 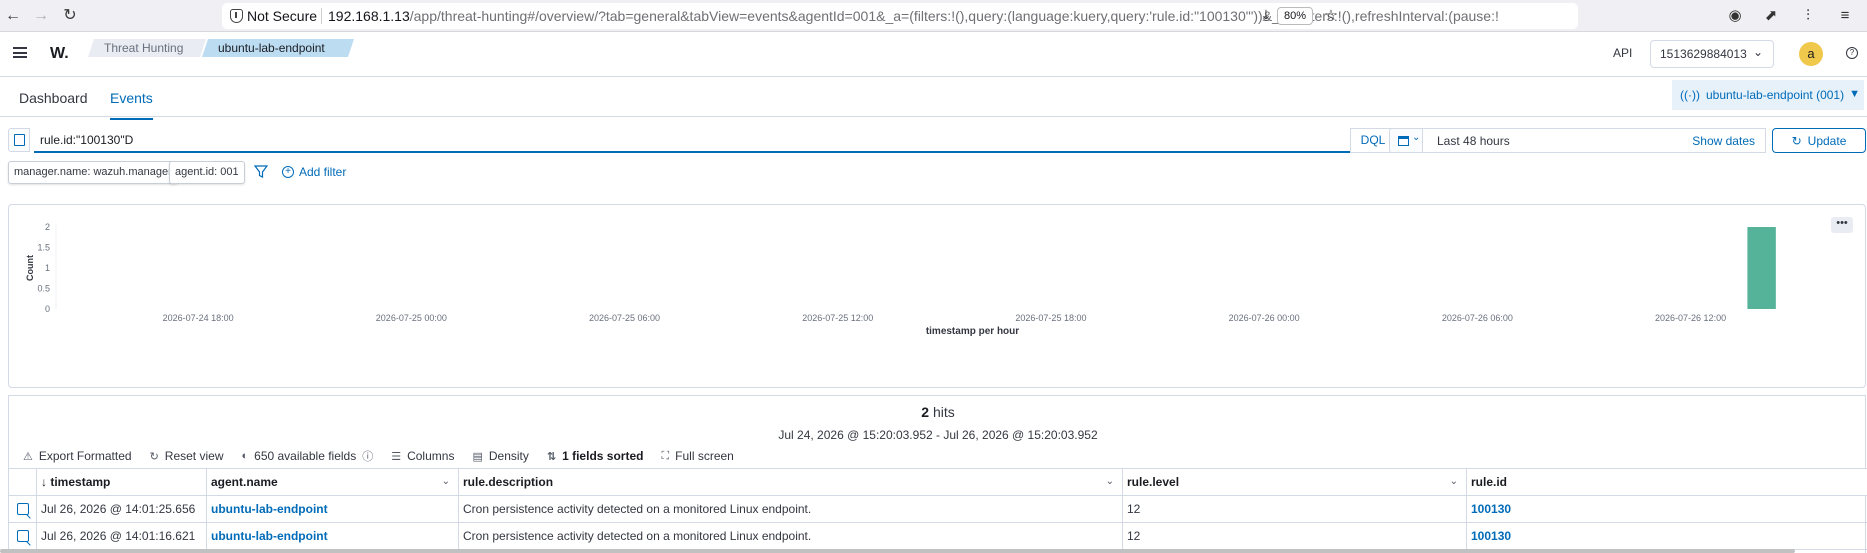 What do you see at coordinates (1406, 140) in the screenshot?
I see `quick-date-menu-button: ⌄` at bounding box center [1406, 140].